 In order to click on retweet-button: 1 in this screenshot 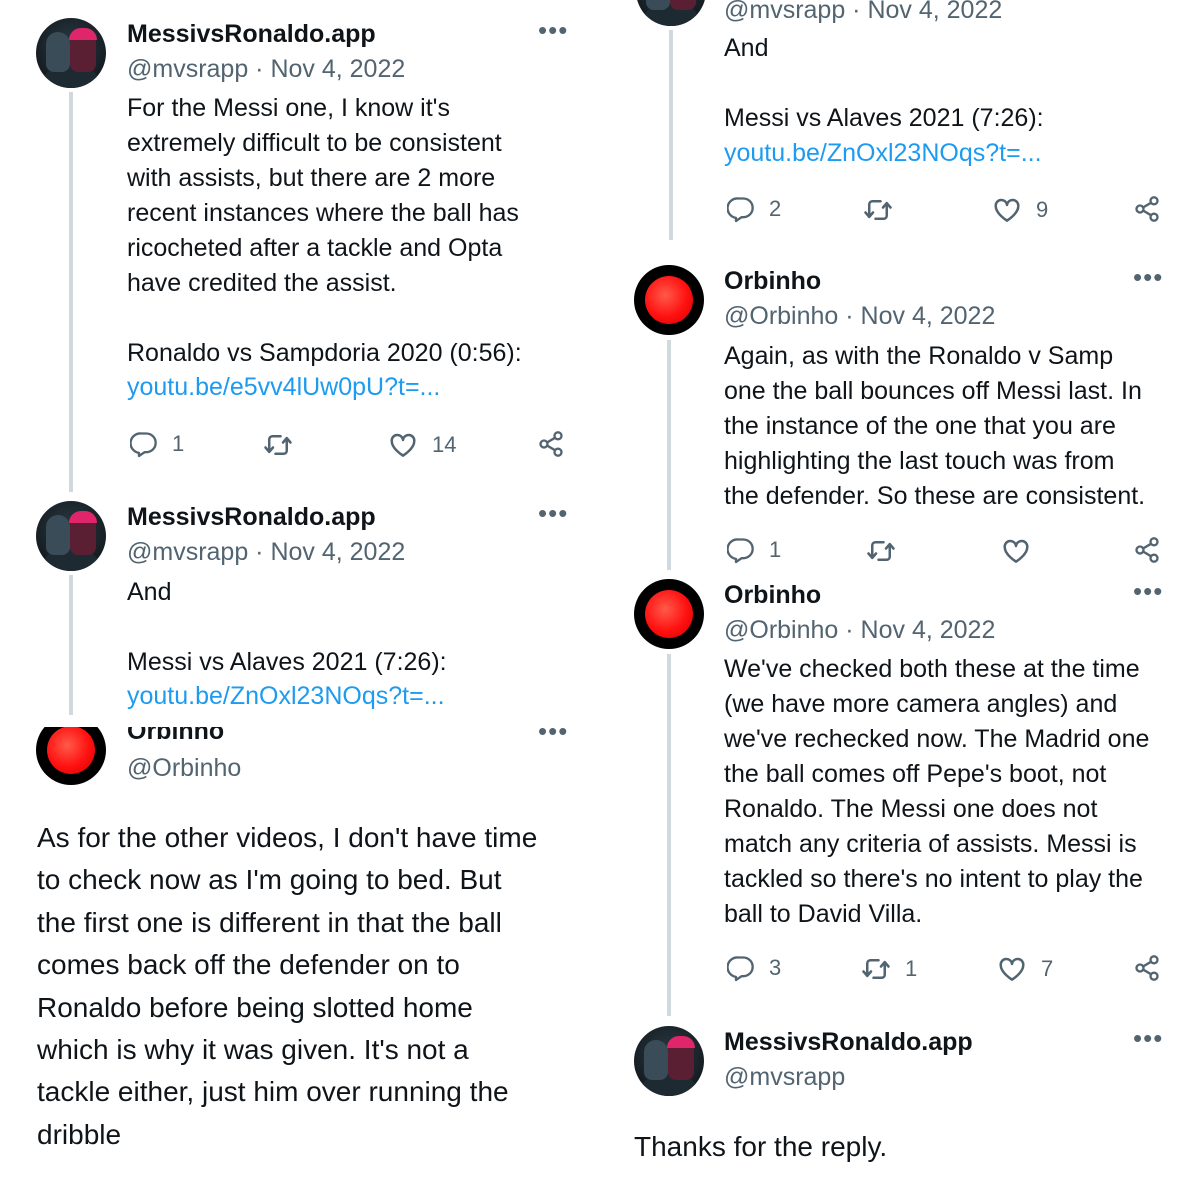, I will do `click(889, 969)`.